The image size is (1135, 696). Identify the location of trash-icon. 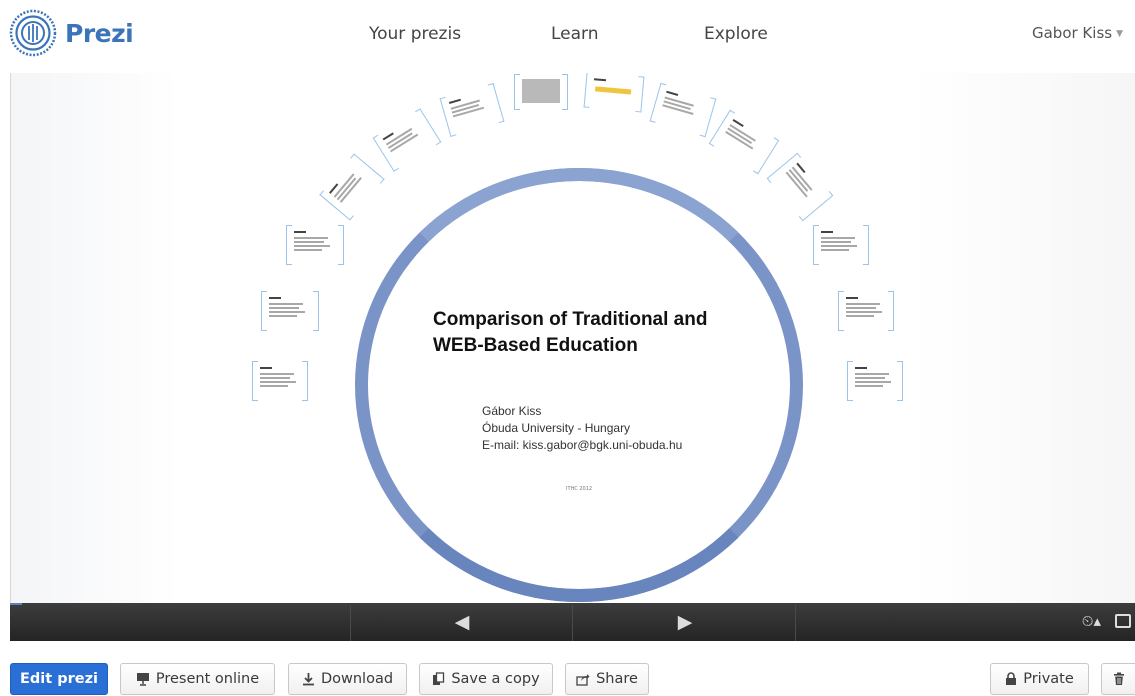
(1118, 678).